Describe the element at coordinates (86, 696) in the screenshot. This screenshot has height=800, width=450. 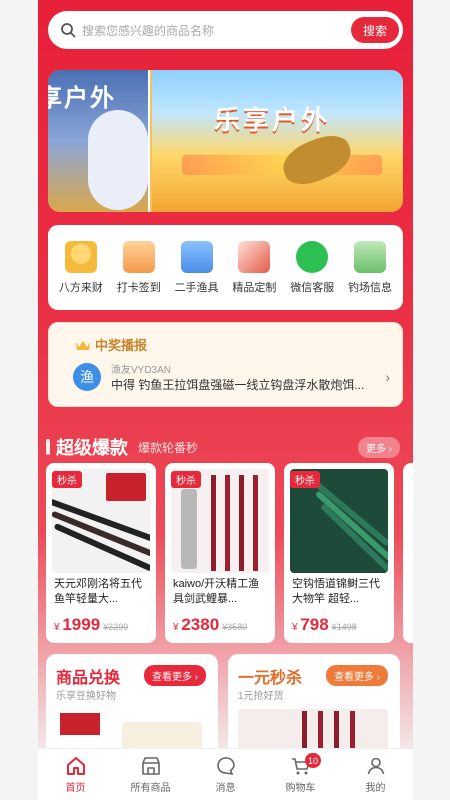
I see `exchange-subtitle: 乐享豆换好物` at that location.